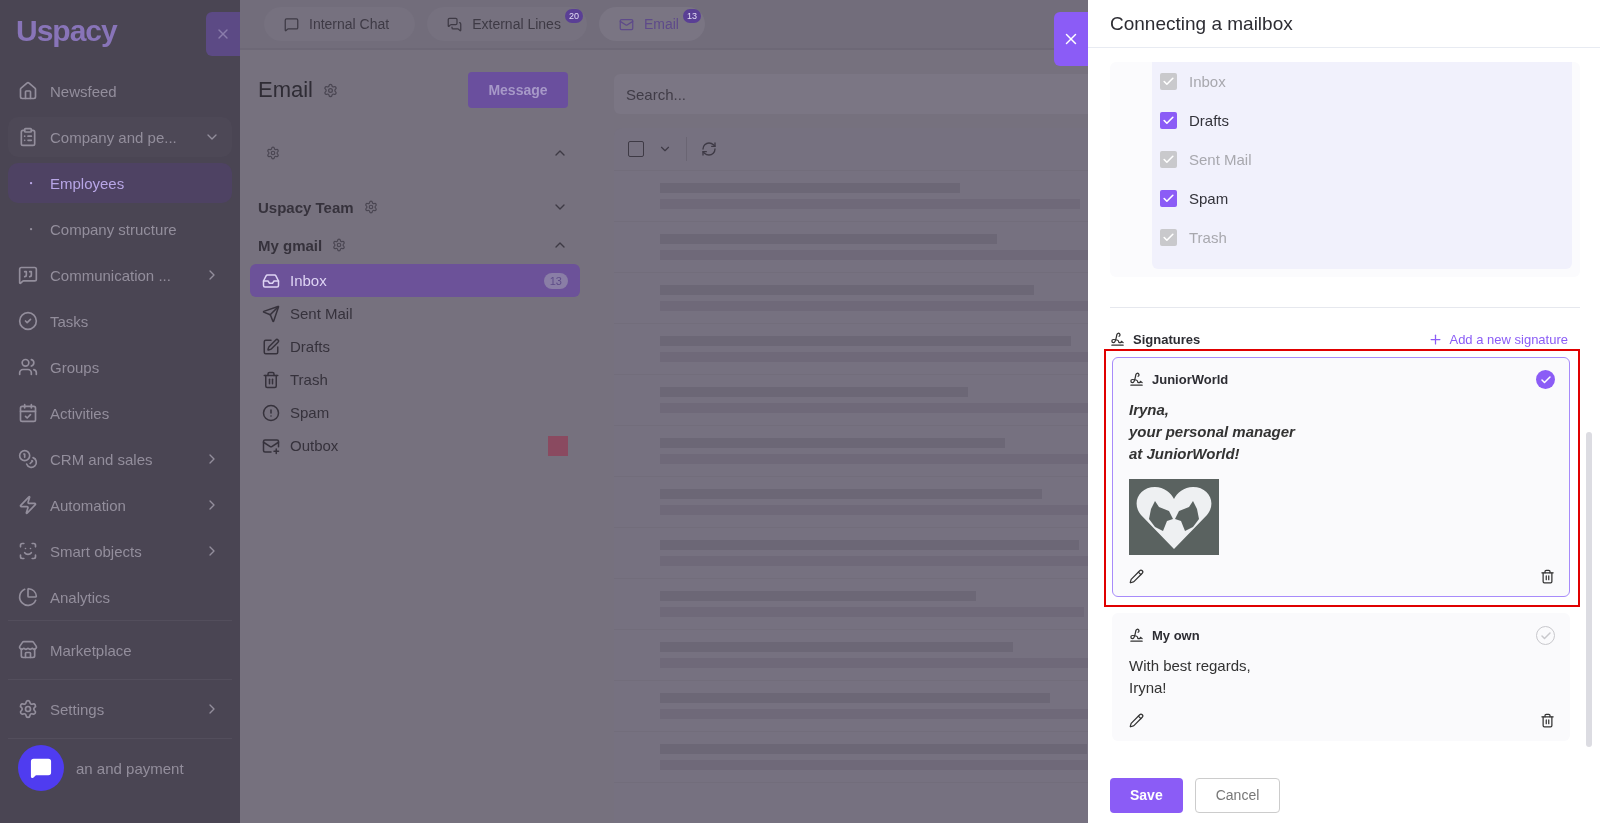  What do you see at coordinates (1190, 379) in the screenshot?
I see `signature-name: JuniorWorld` at bounding box center [1190, 379].